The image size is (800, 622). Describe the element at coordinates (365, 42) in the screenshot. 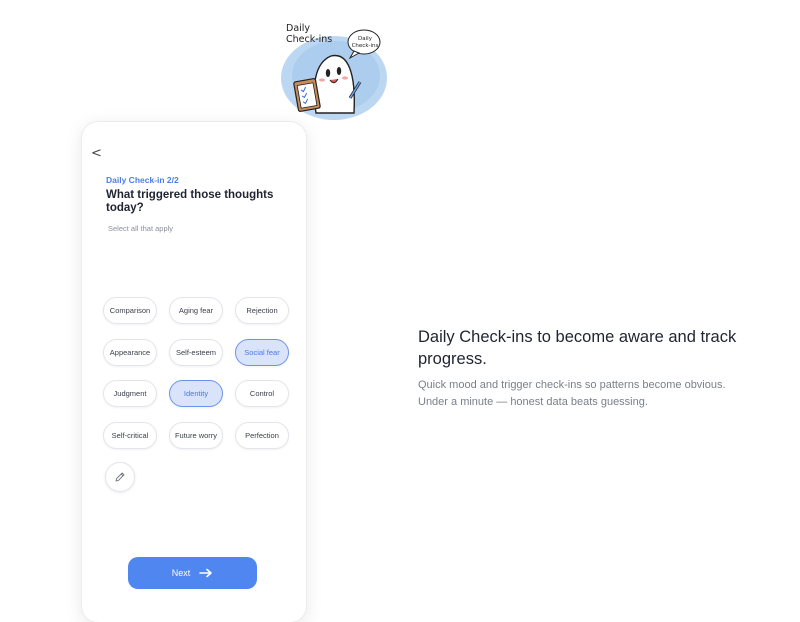

I see `speech-bubble-text: Daily Check-ins` at that location.